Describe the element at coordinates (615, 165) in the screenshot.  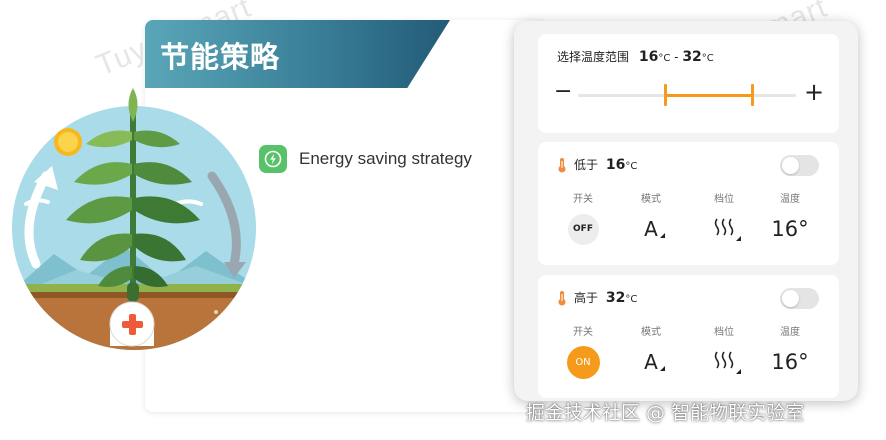
I see `rule-temp: 16` at that location.